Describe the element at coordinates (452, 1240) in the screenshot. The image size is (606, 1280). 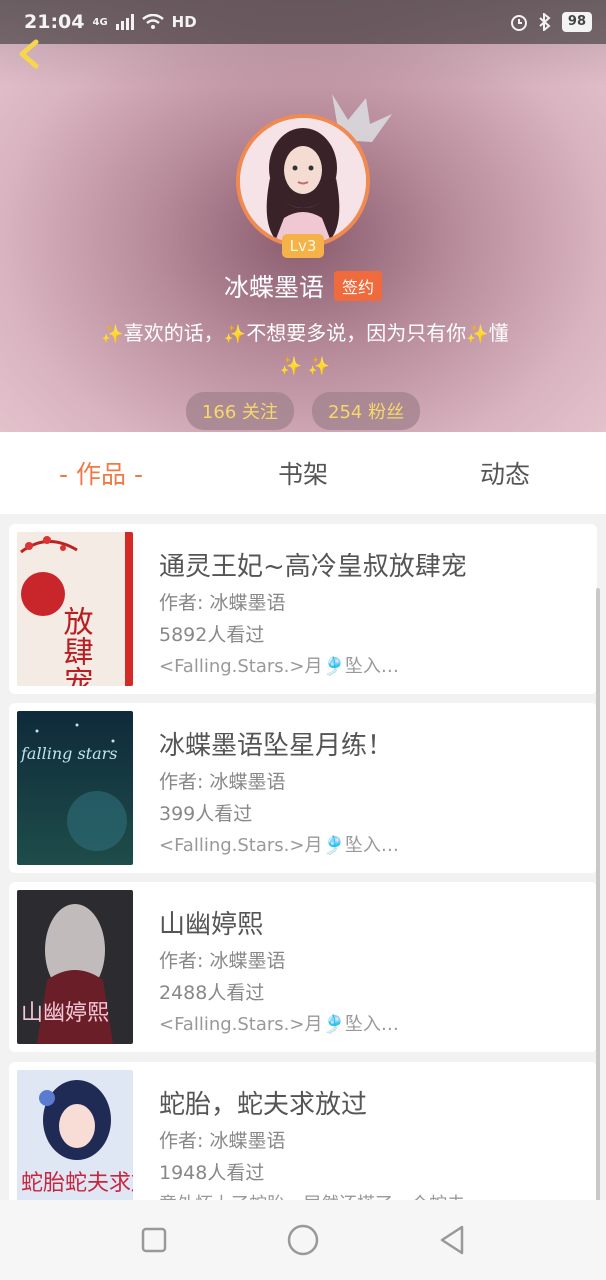
I see `back-triangle-icon` at that location.